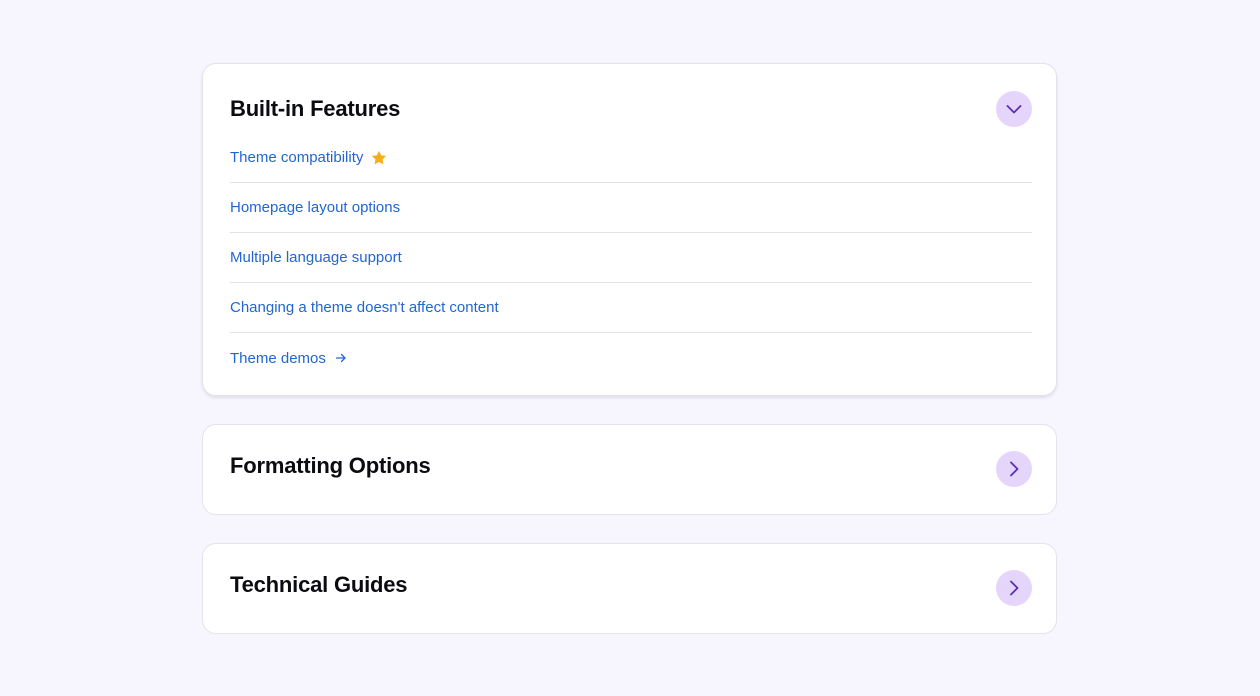 The height and width of the screenshot is (696, 1260). I want to click on link-label: Theme demos, so click(278, 358).